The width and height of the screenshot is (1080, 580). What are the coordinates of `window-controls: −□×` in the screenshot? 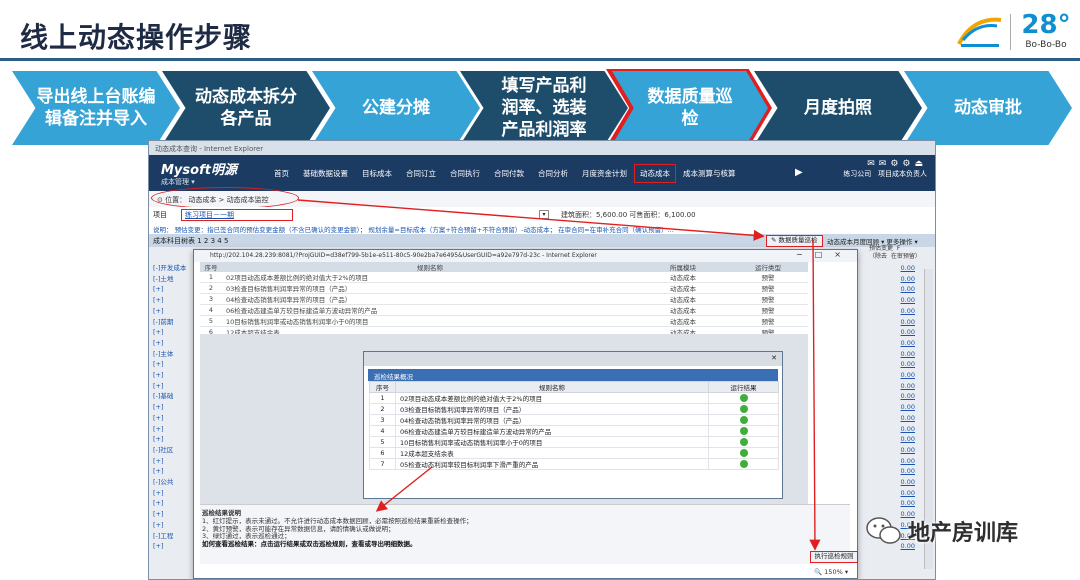 It's located at (824, 254).